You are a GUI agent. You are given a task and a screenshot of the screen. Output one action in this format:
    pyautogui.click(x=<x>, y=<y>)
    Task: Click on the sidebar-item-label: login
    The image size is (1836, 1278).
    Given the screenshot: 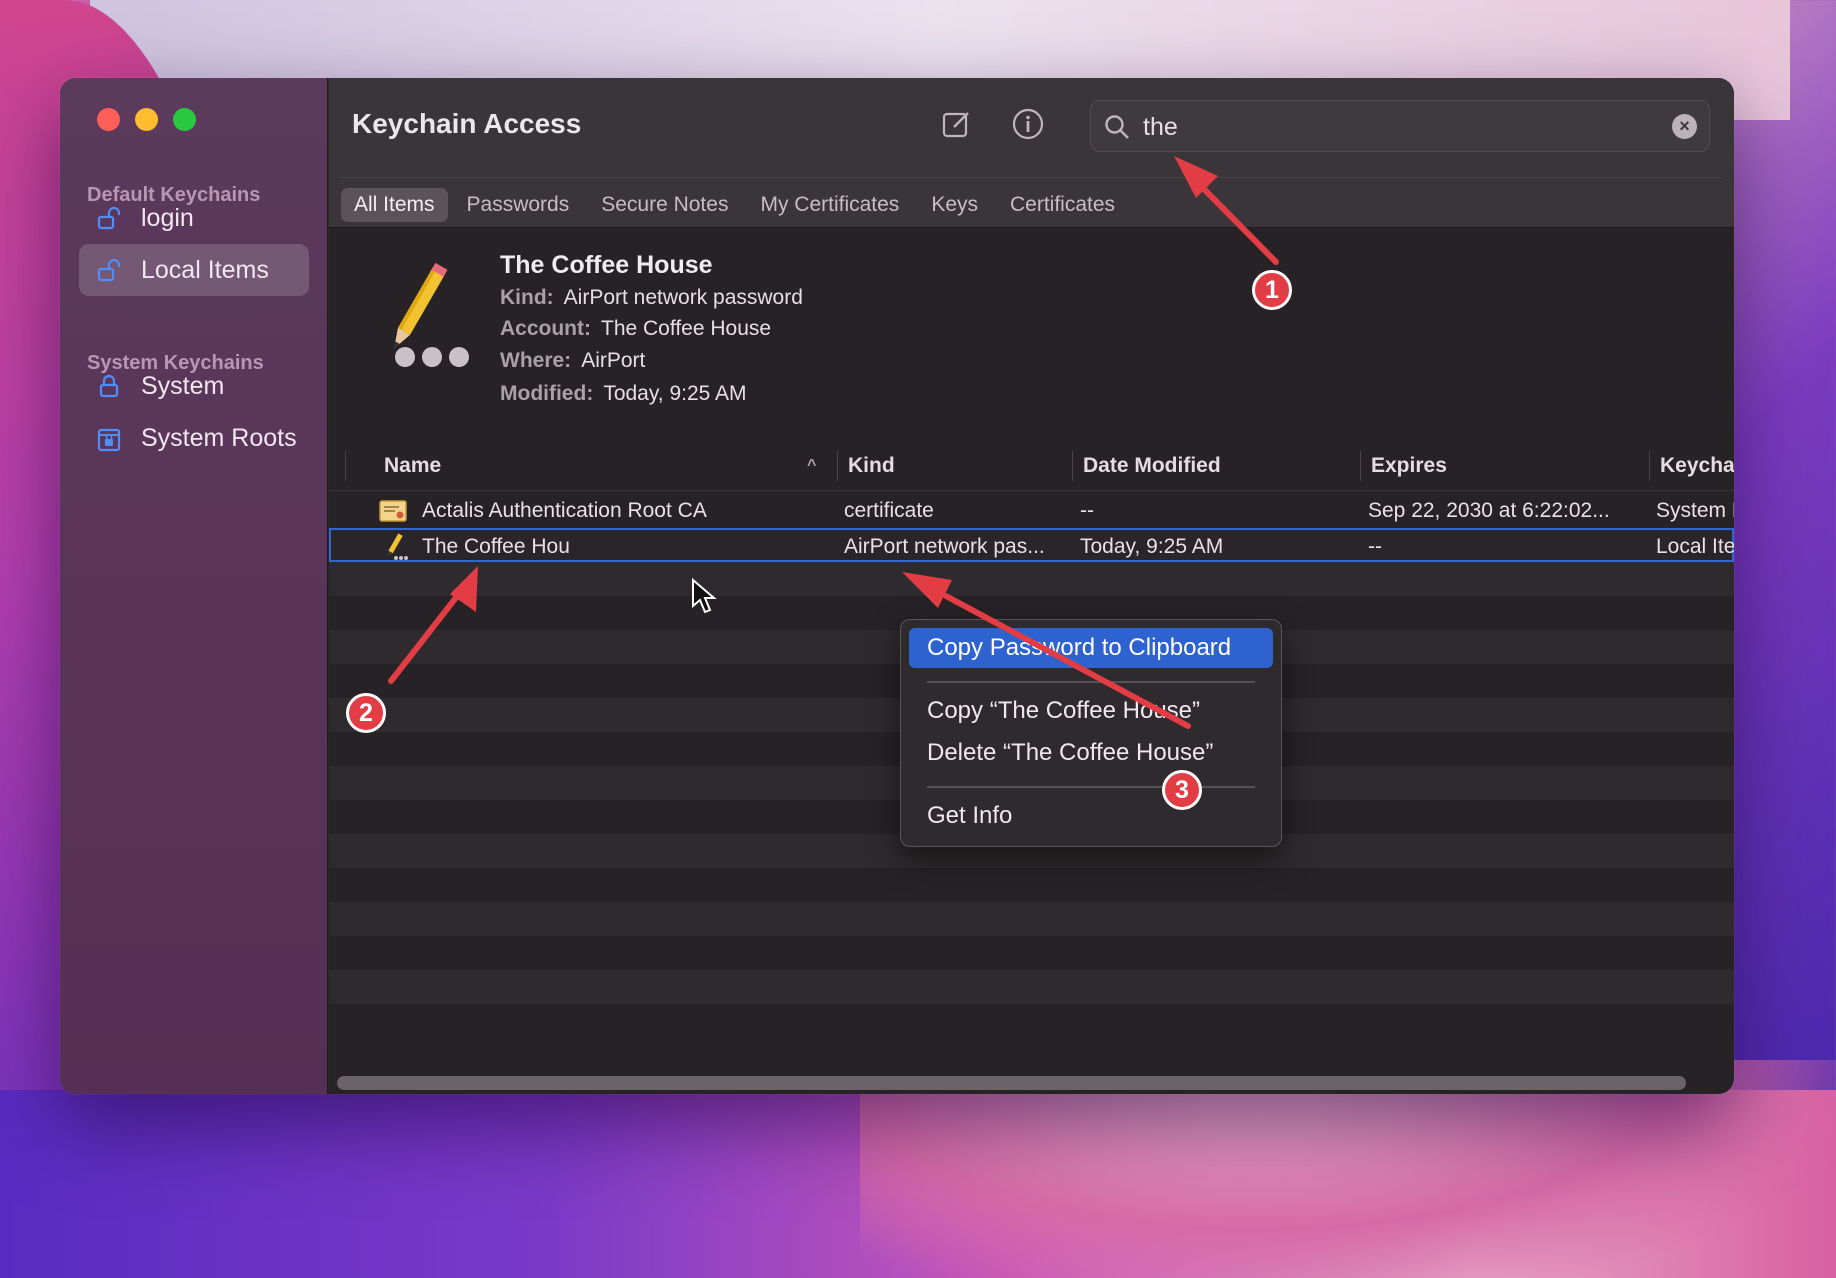 What is the action you would take?
    pyautogui.click(x=167, y=217)
    